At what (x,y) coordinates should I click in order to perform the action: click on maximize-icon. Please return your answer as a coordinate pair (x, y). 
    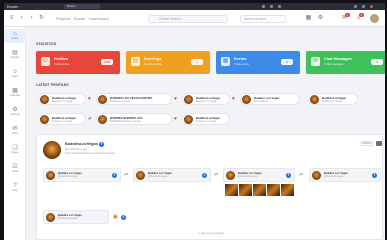
    Looking at the image, I should click on (363, 6).